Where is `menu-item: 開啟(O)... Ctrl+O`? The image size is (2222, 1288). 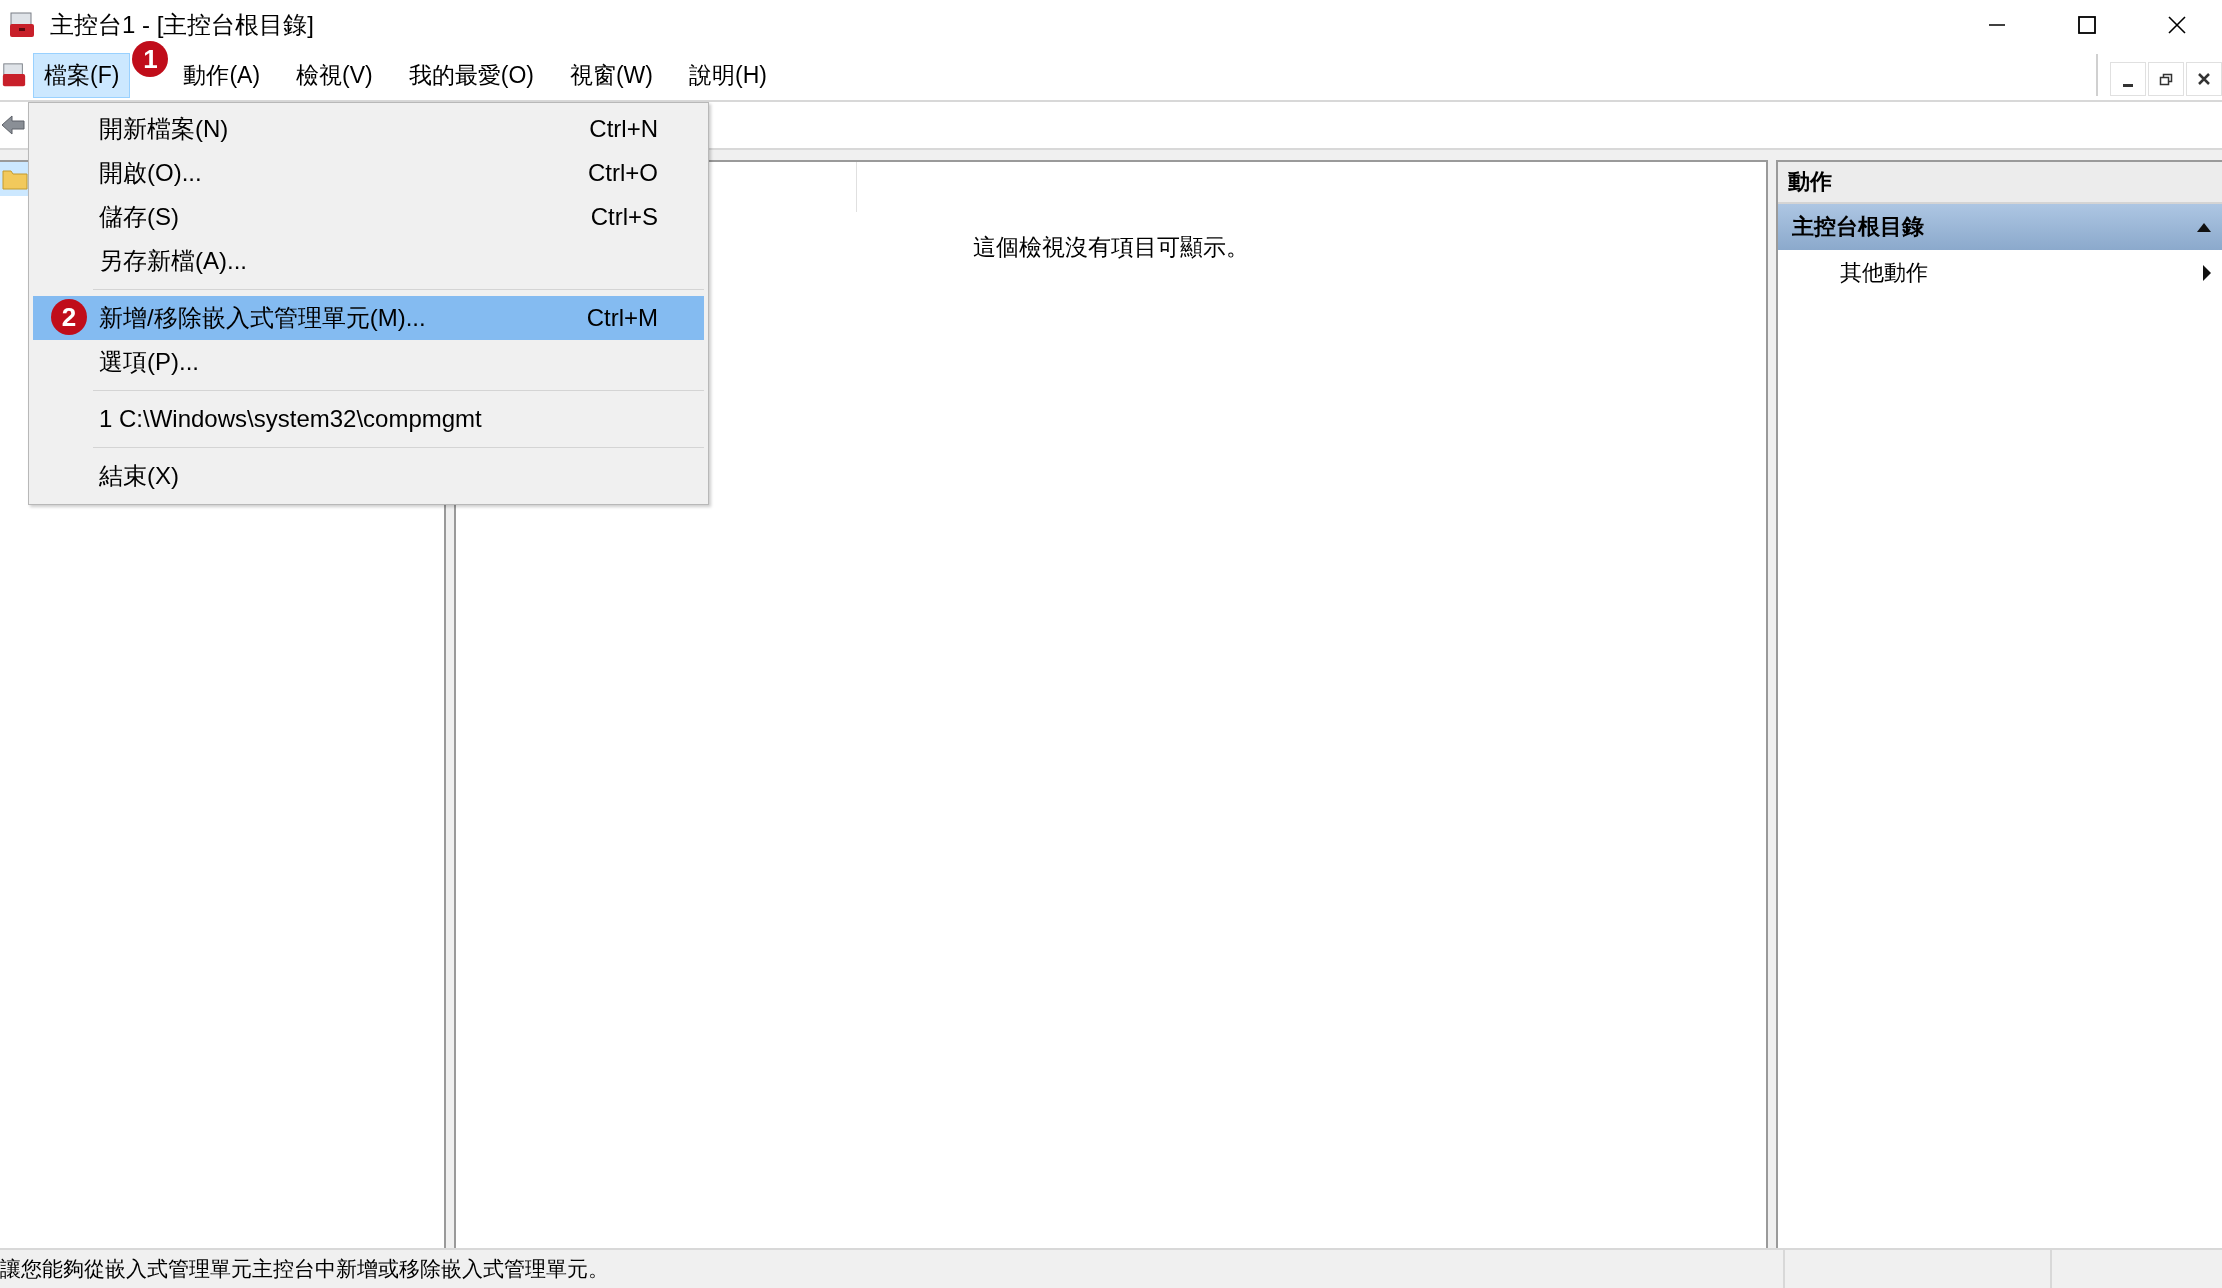 menu-item: 開啟(O)... Ctrl+O is located at coordinates (368, 173).